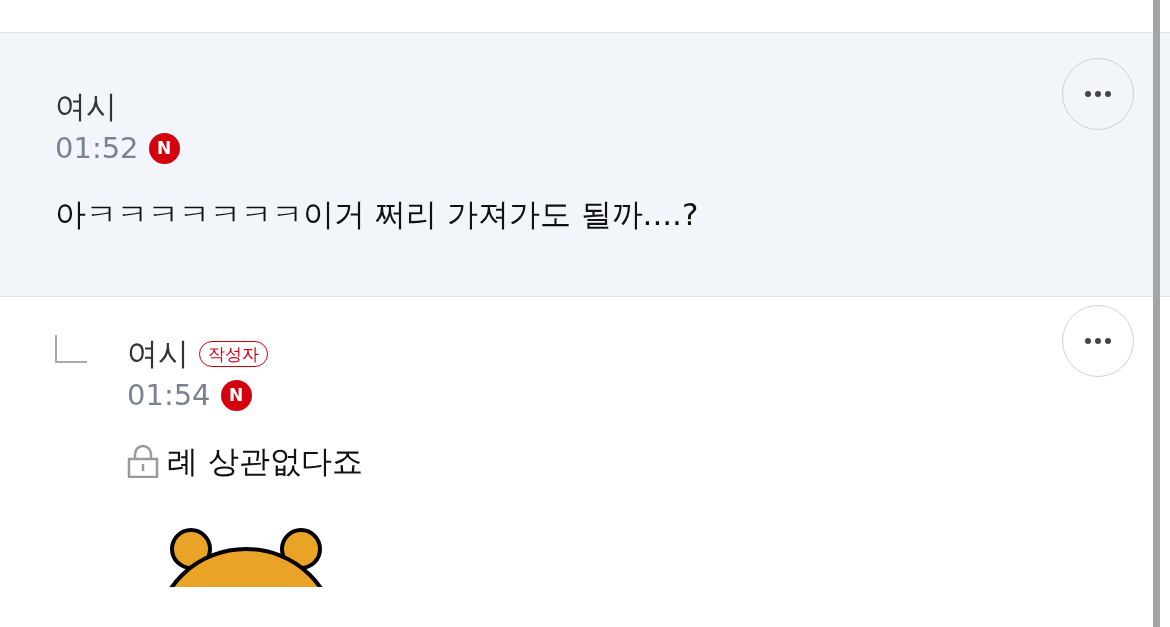 The image size is (1170, 627). Describe the element at coordinates (169, 395) in the screenshot. I see `comment-time: 01:54` at that location.